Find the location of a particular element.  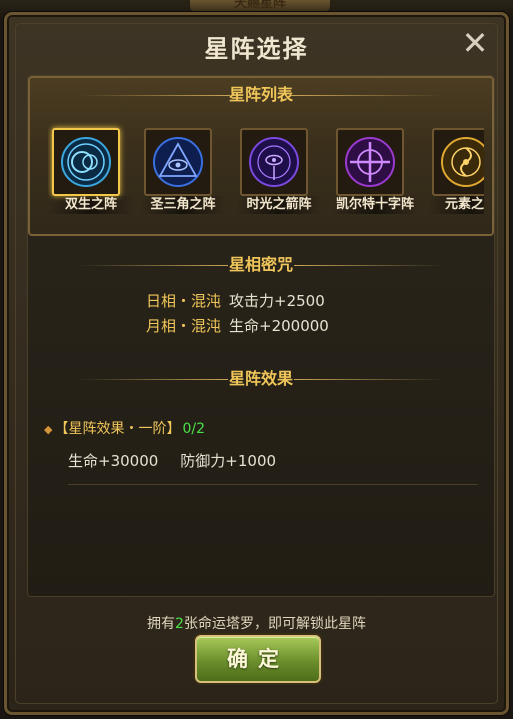

star-effect-title: 星阵效果 is located at coordinates (260, 378).